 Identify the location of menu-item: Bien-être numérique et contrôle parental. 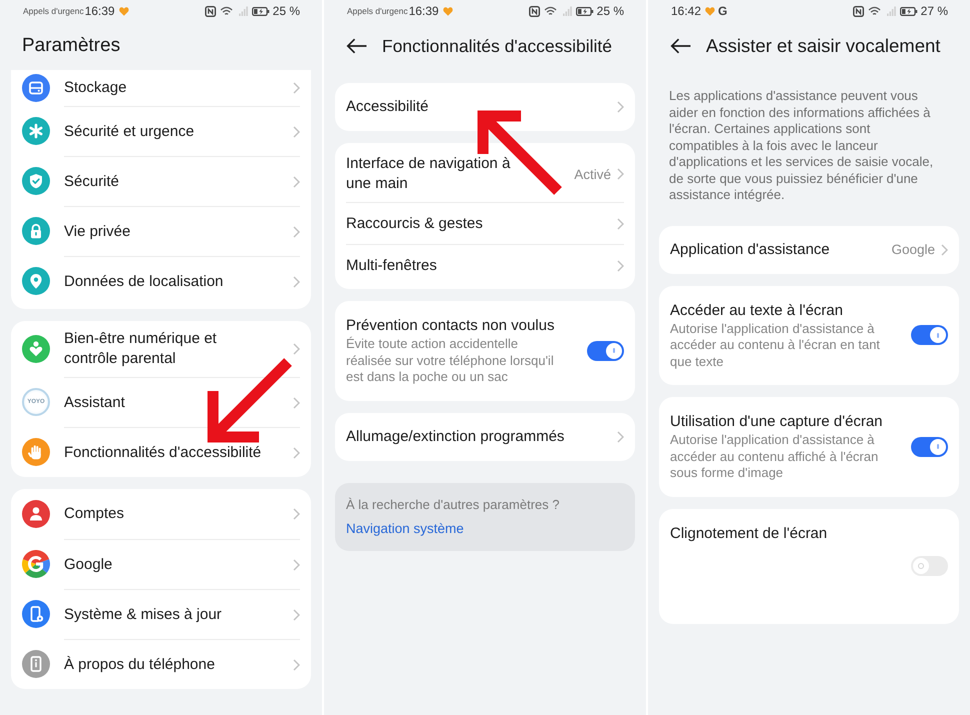
(161, 349).